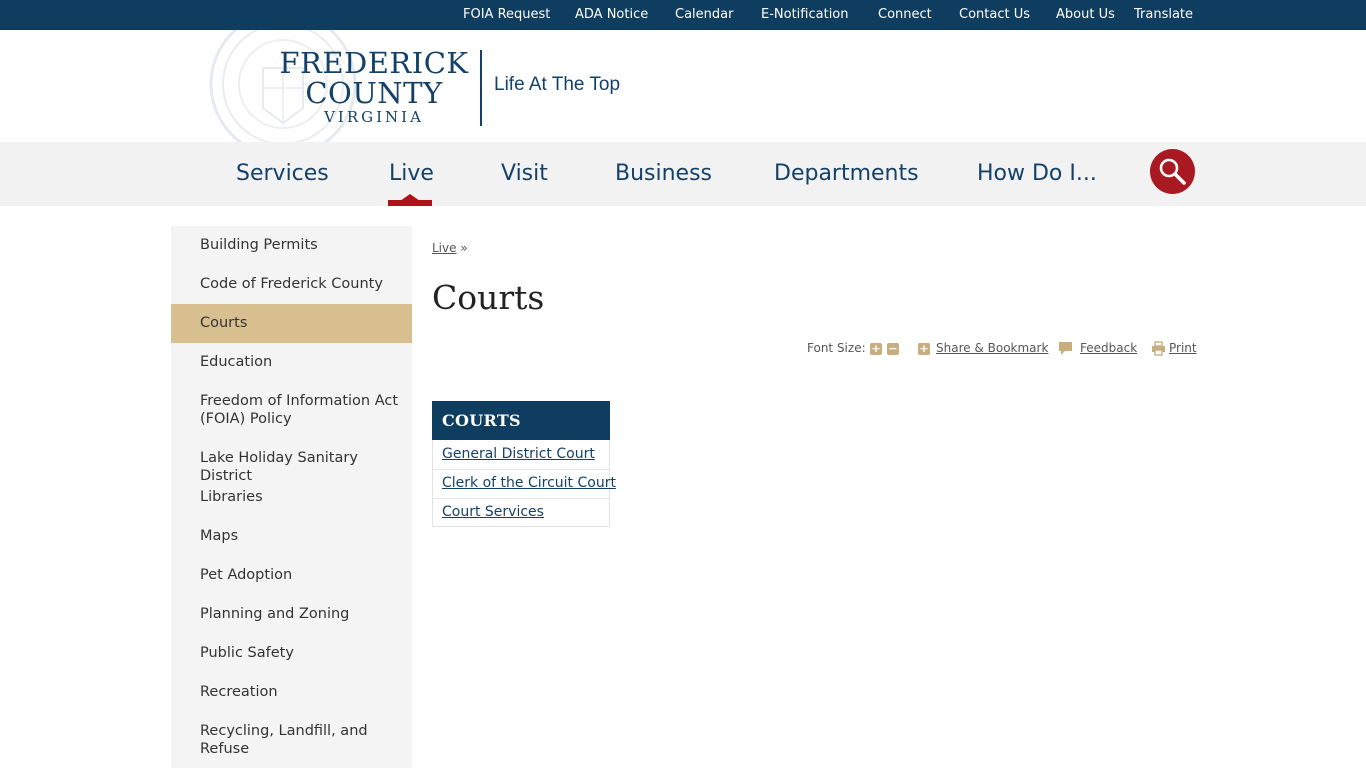  Describe the element at coordinates (291, 536) in the screenshot. I see `sidebar-item-maps: Maps` at that location.